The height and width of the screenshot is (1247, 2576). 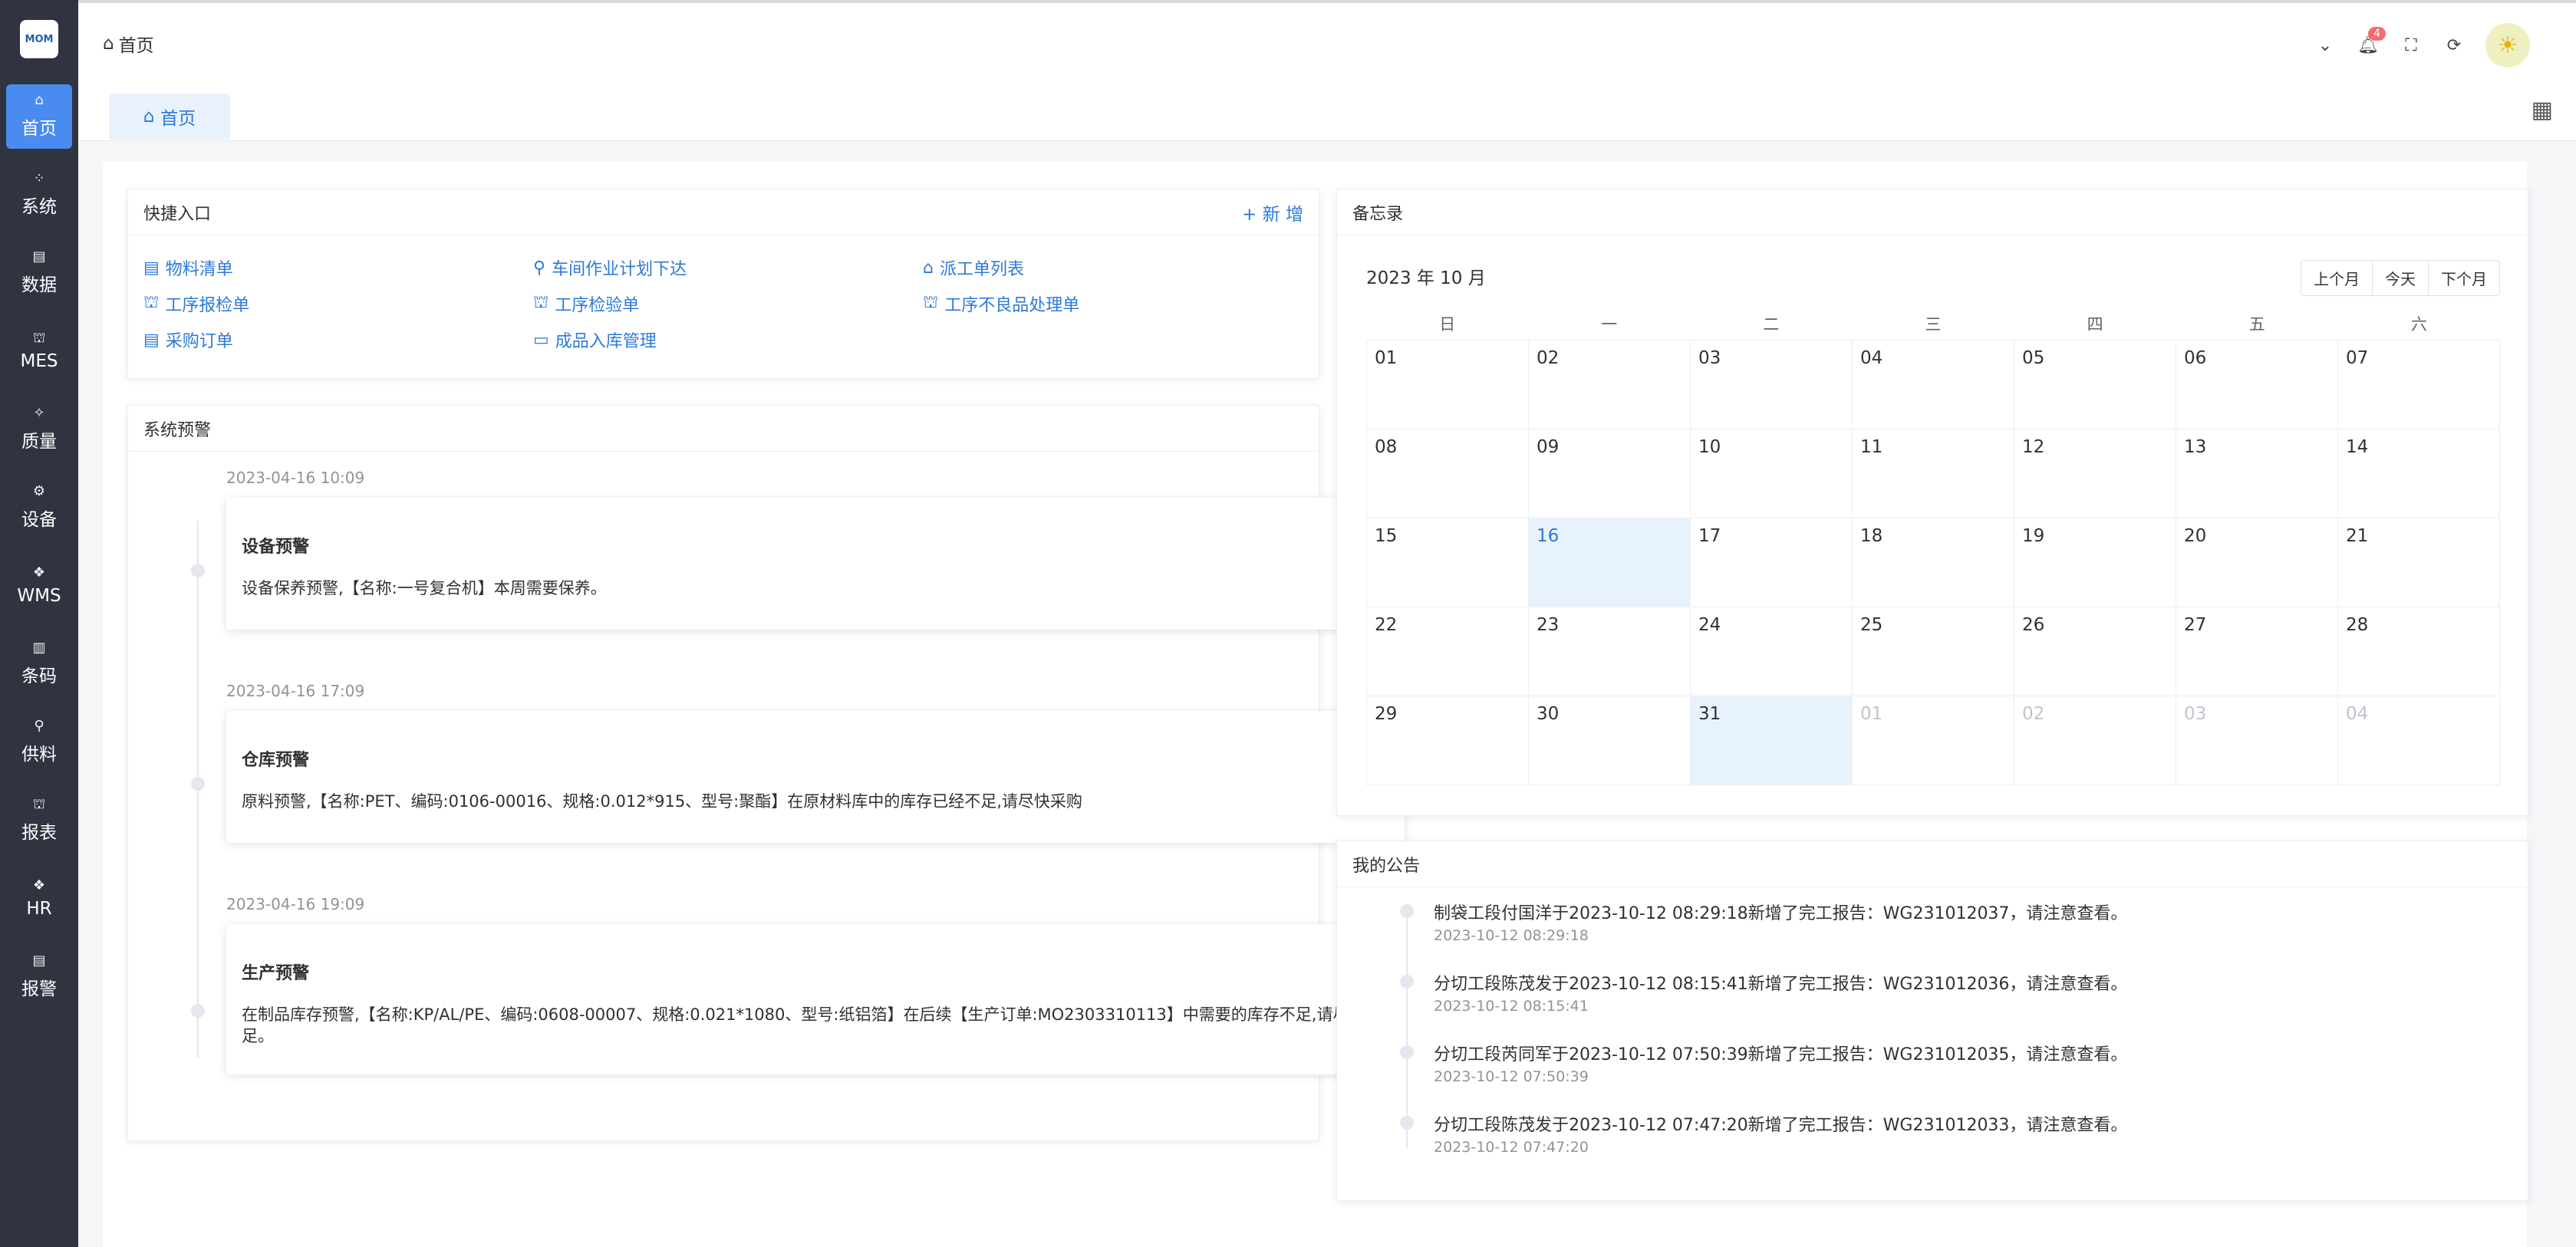 What do you see at coordinates (2257, 563) in the screenshot?
I see `calendar-day: 20` at bounding box center [2257, 563].